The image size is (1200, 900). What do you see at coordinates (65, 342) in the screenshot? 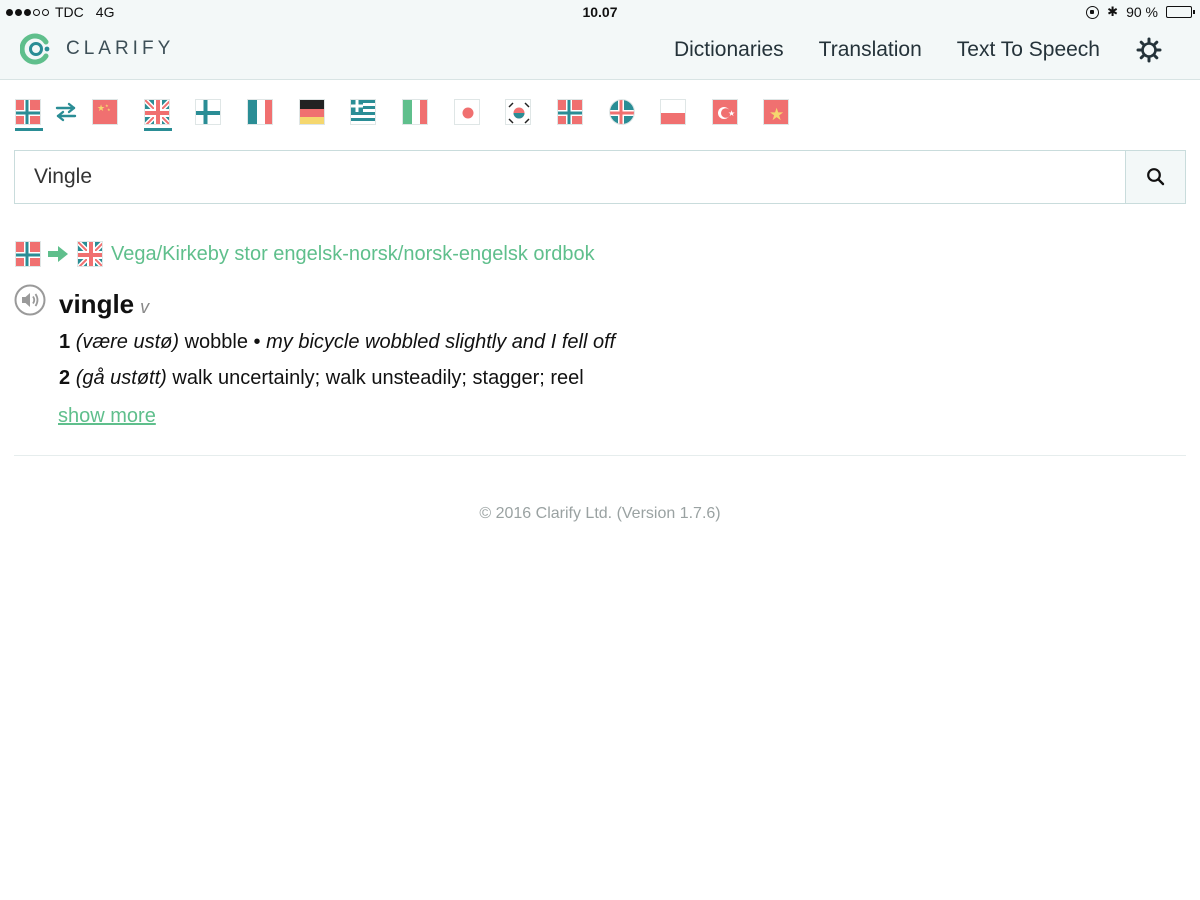
I see `sense-number: 1` at bounding box center [65, 342].